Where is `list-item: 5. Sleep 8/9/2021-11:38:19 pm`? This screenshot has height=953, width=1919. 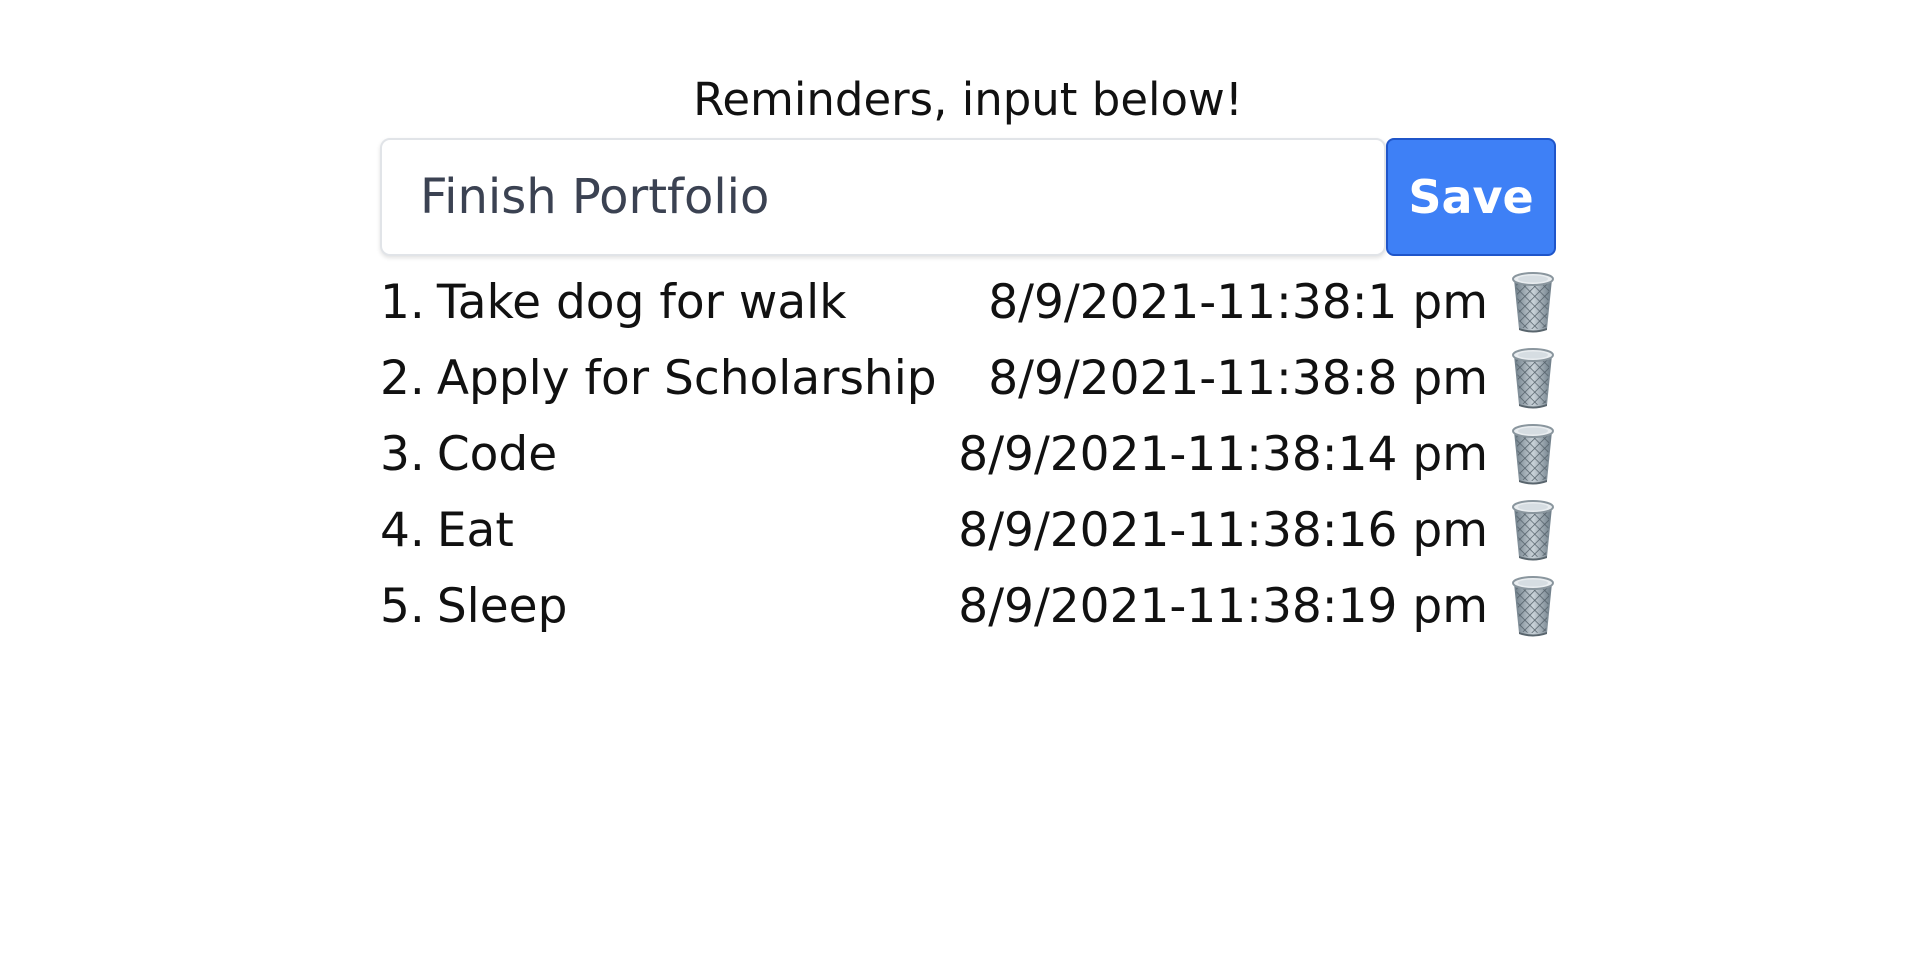 list-item: 5. Sleep 8/9/2021-11:38:19 pm is located at coordinates (968, 606).